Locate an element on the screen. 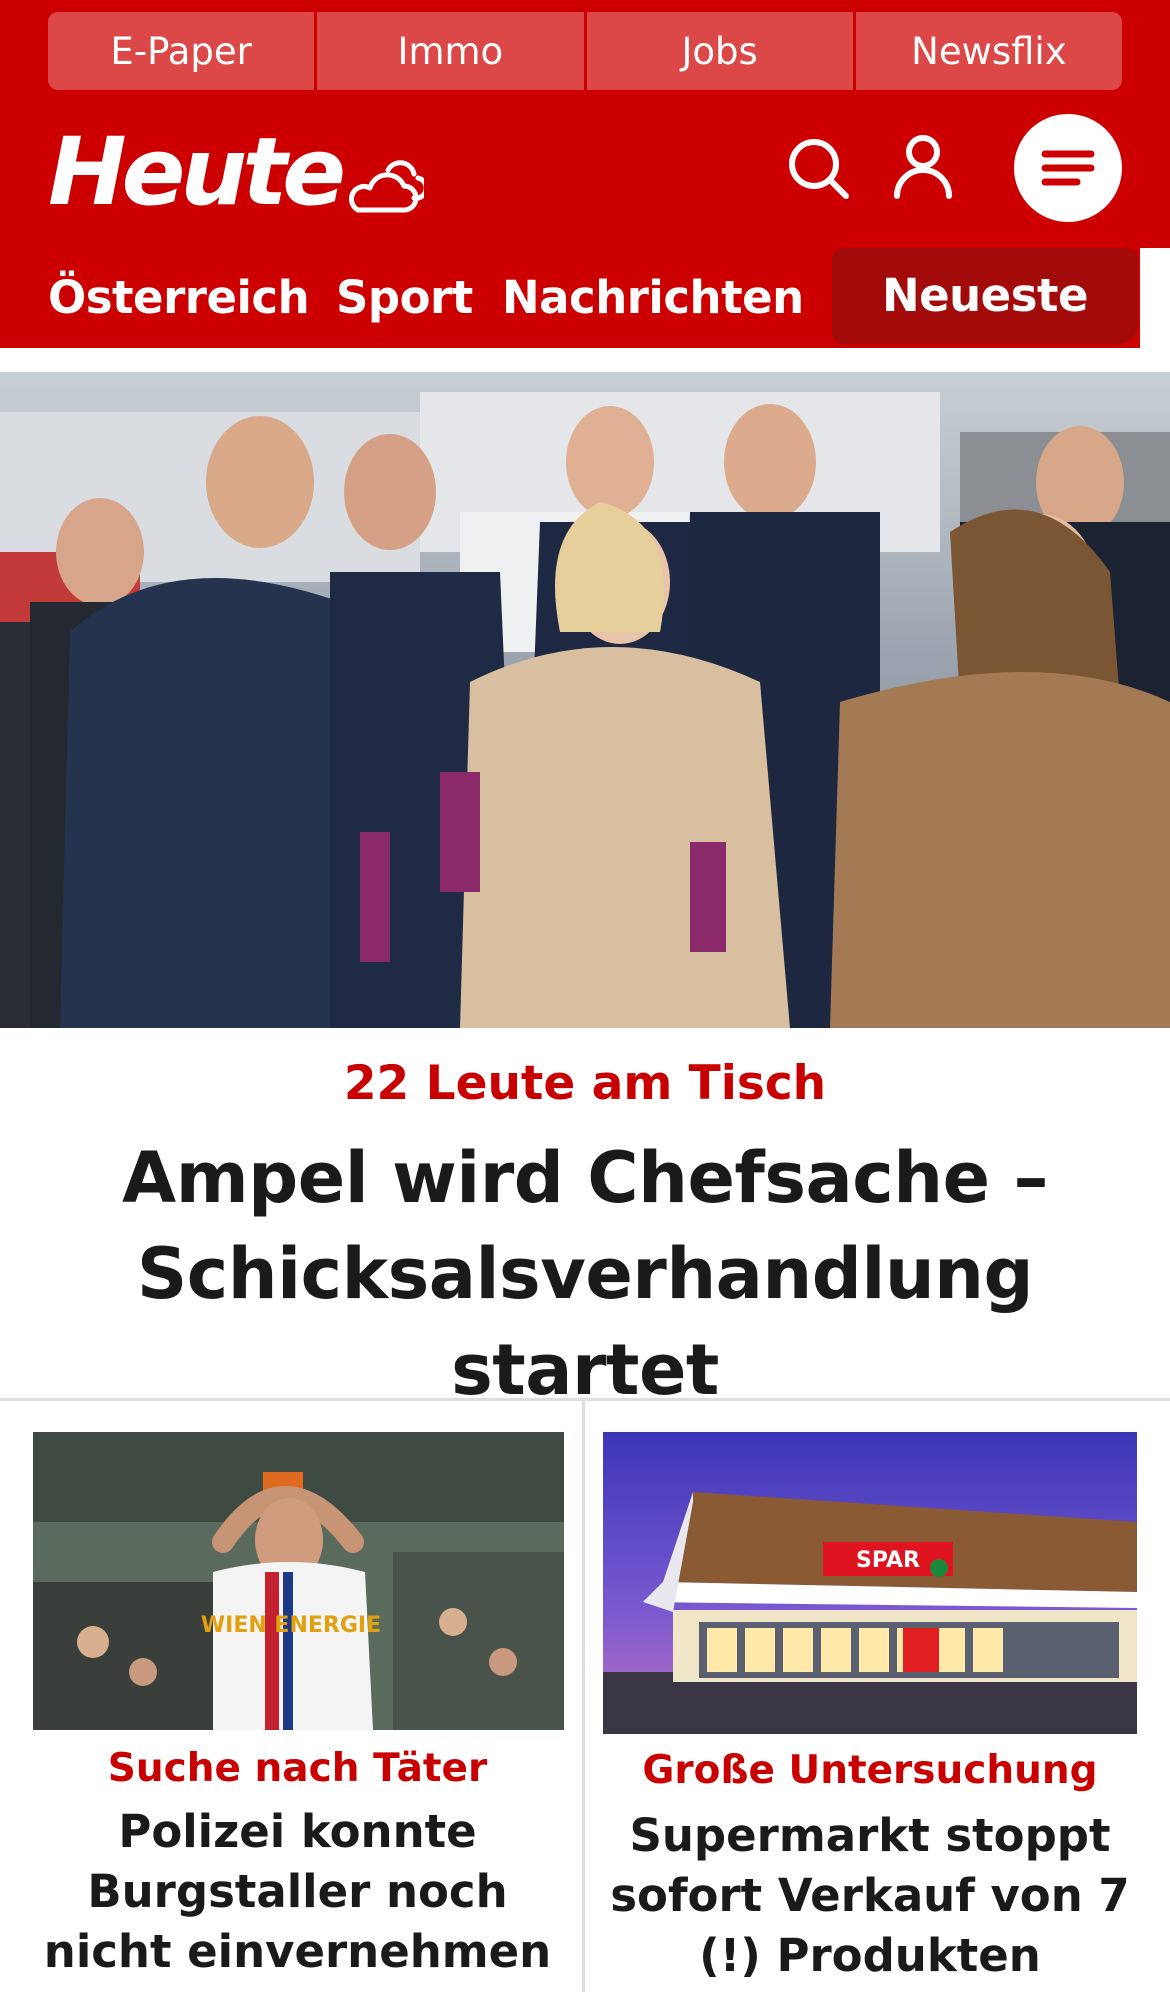 The image size is (1170, 1992). teaser-image-supermarket: SPAR is located at coordinates (870, 1583).